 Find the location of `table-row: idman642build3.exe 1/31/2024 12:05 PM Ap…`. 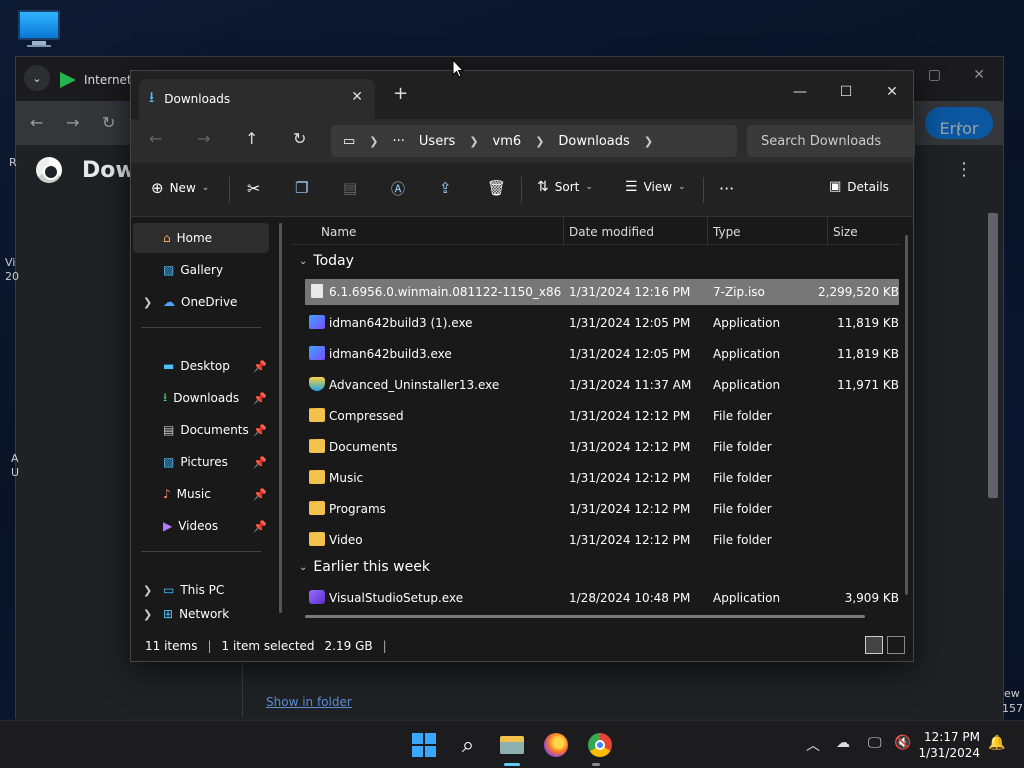

table-row: idman642build3.exe 1/31/2024 12:05 PM Ap… is located at coordinates (602, 354).